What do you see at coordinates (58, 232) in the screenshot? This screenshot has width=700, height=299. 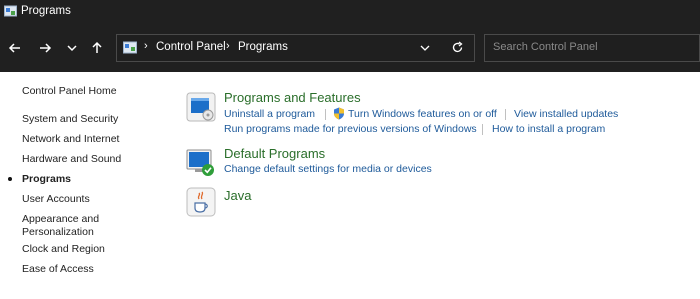 I see `sidebar-item-appearance-line2: Personalization` at bounding box center [58, 232].